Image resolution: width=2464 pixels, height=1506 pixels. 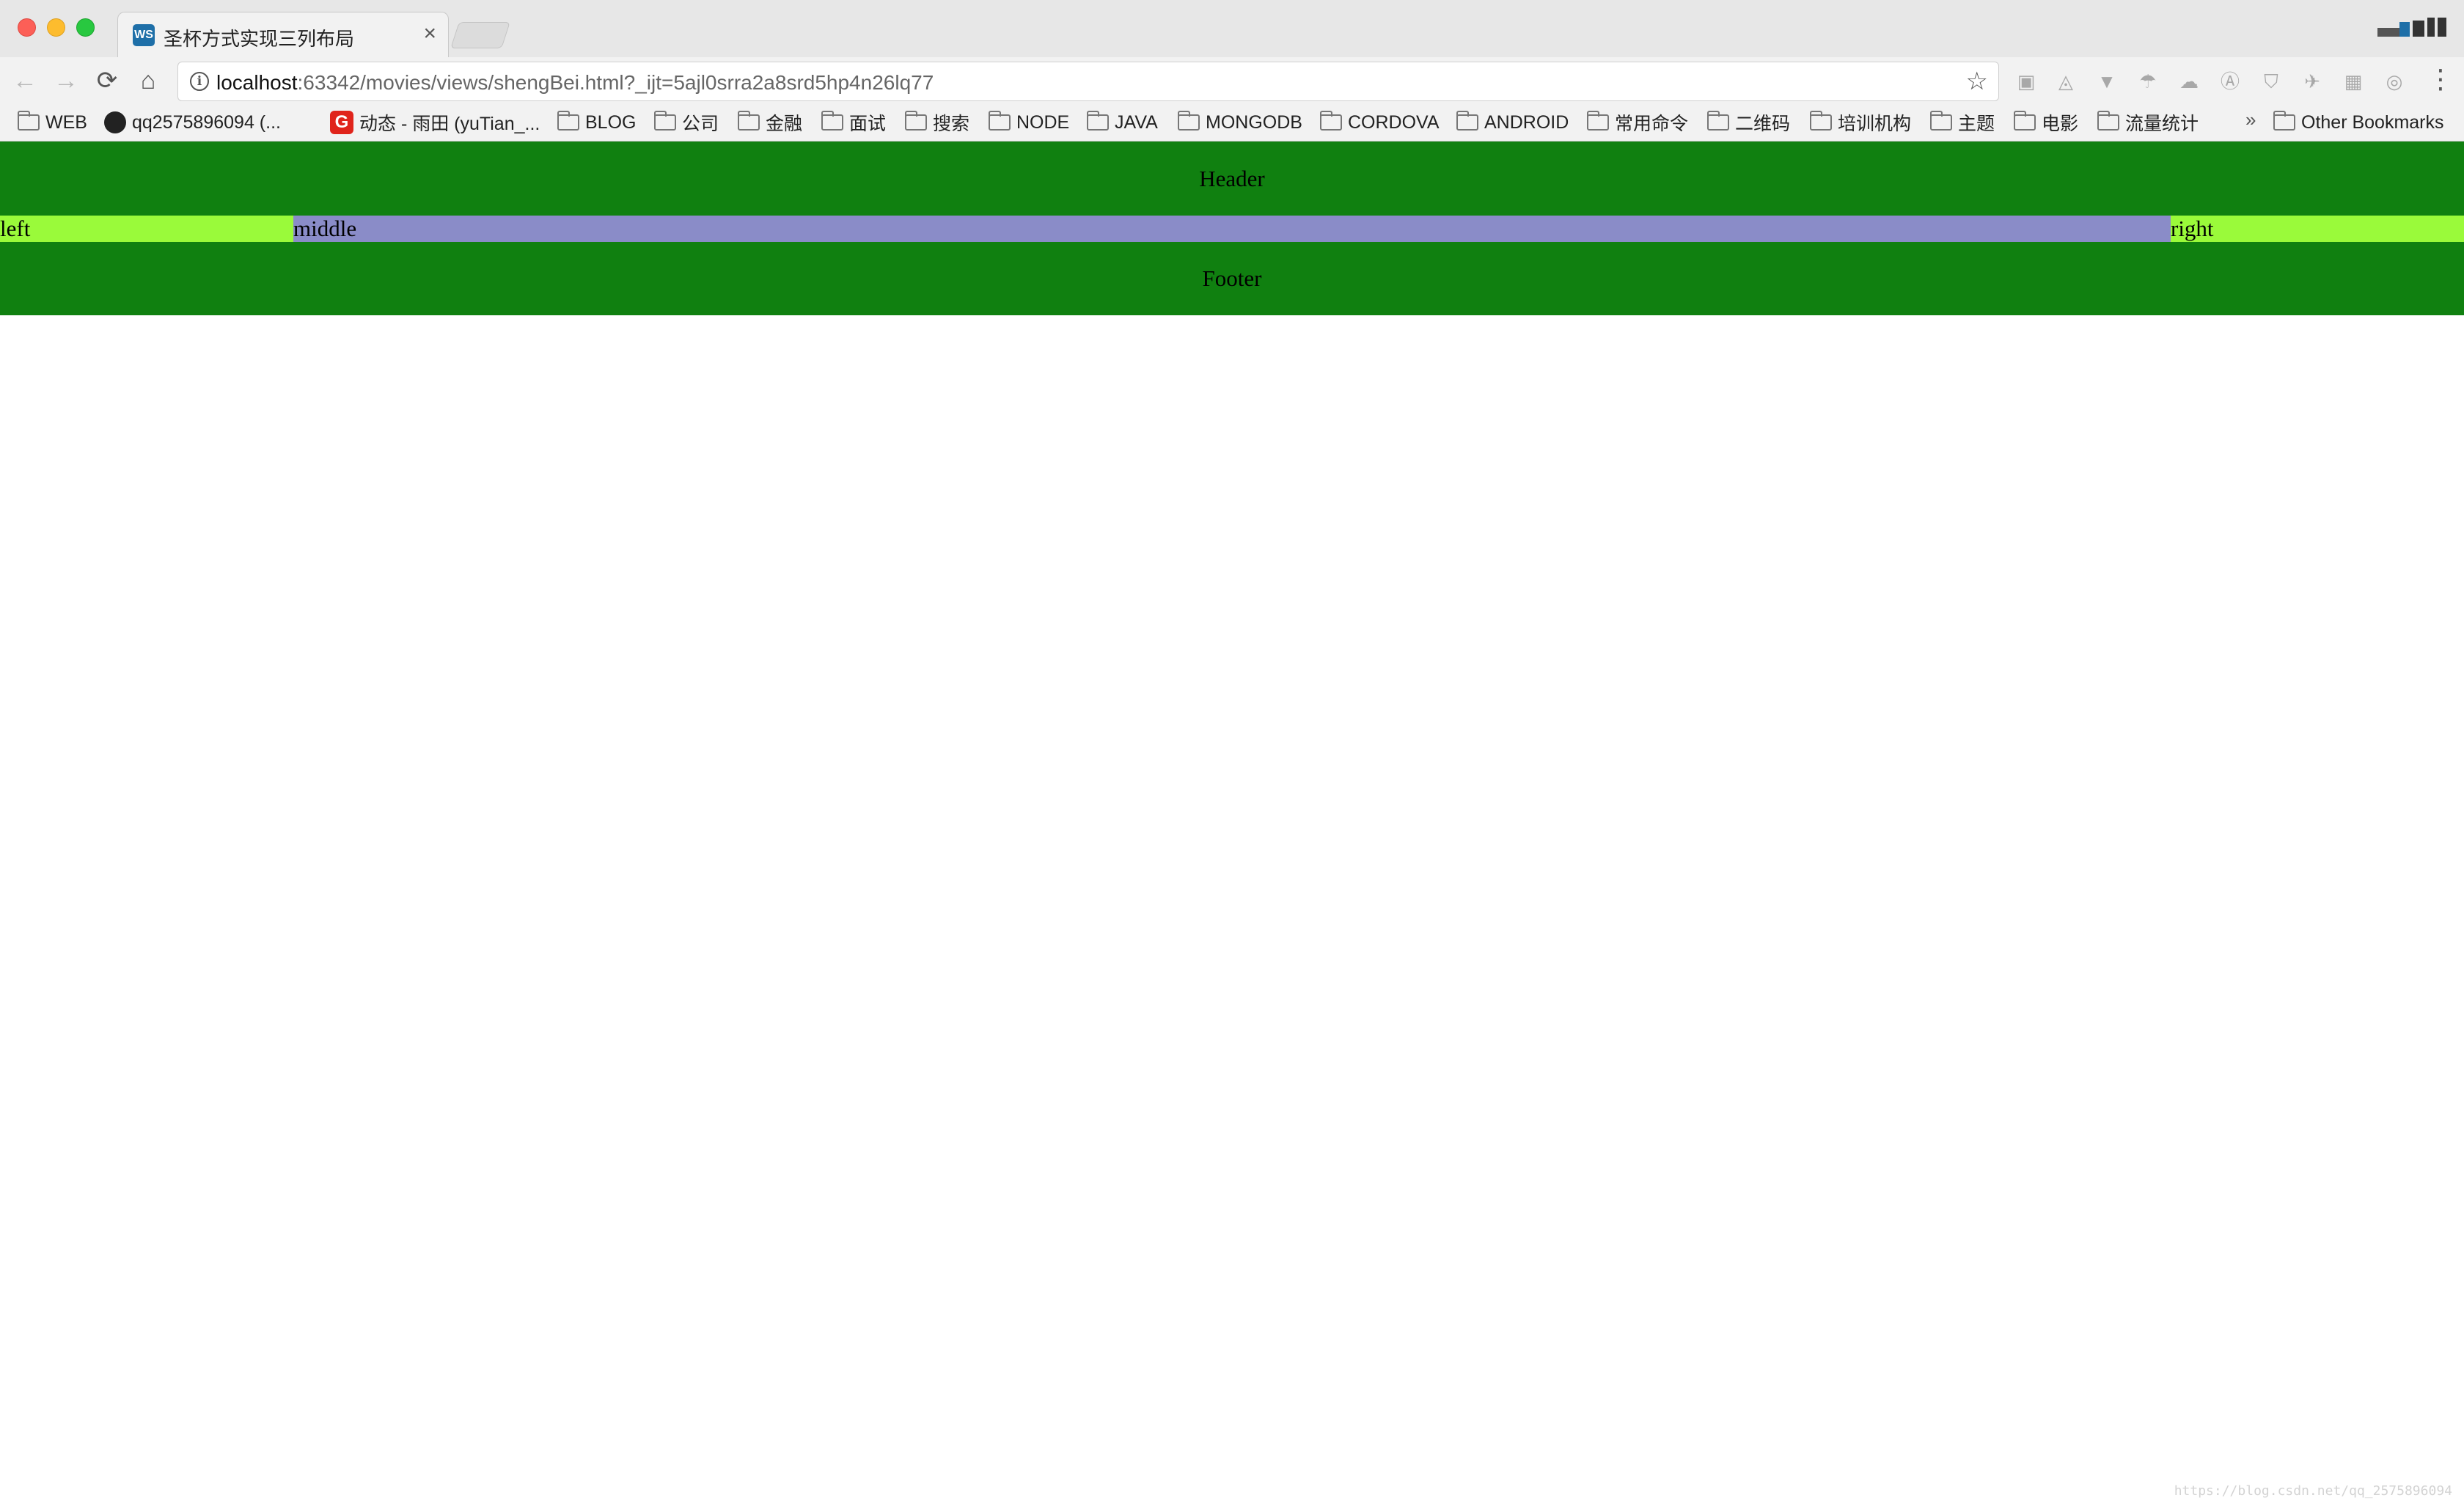 I want to click on bookmark-label: WEB, so click(x=66, y=122).